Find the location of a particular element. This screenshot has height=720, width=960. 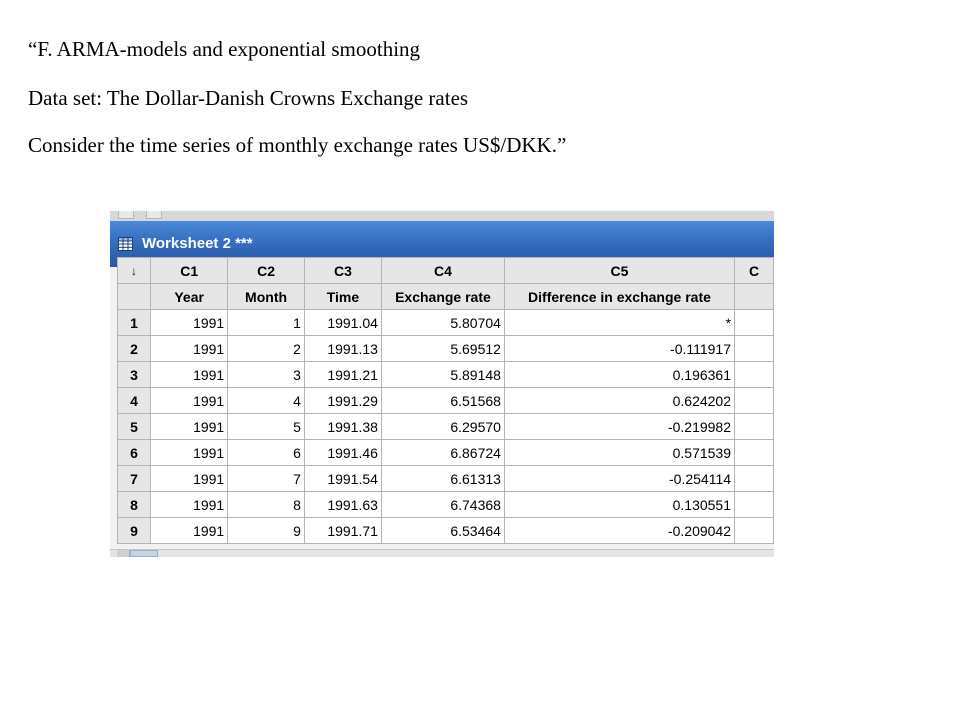

cell-month: 9 is located at coordinates (266, 530).